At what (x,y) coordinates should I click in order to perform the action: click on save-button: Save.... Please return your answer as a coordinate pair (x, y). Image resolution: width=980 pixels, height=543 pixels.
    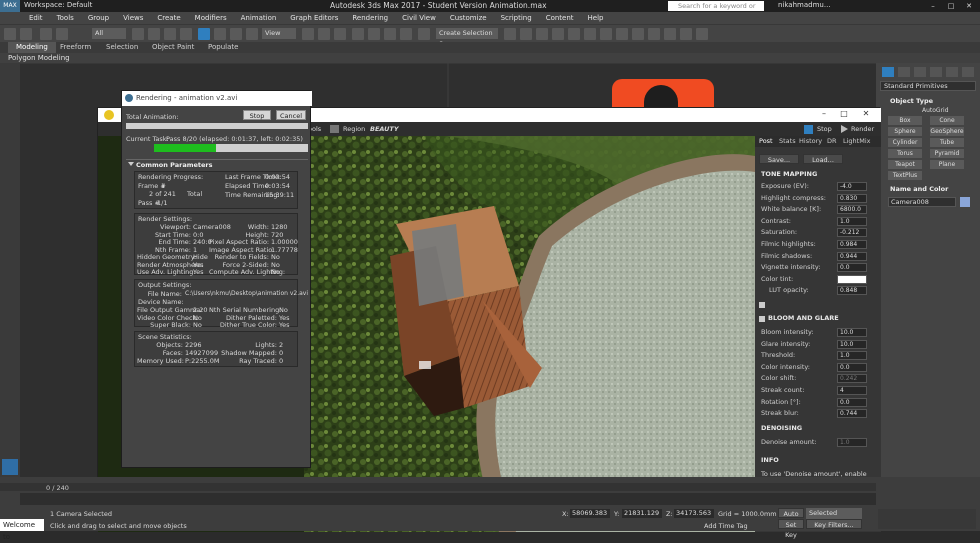
    Looking at the image, I should click on (779, 159).